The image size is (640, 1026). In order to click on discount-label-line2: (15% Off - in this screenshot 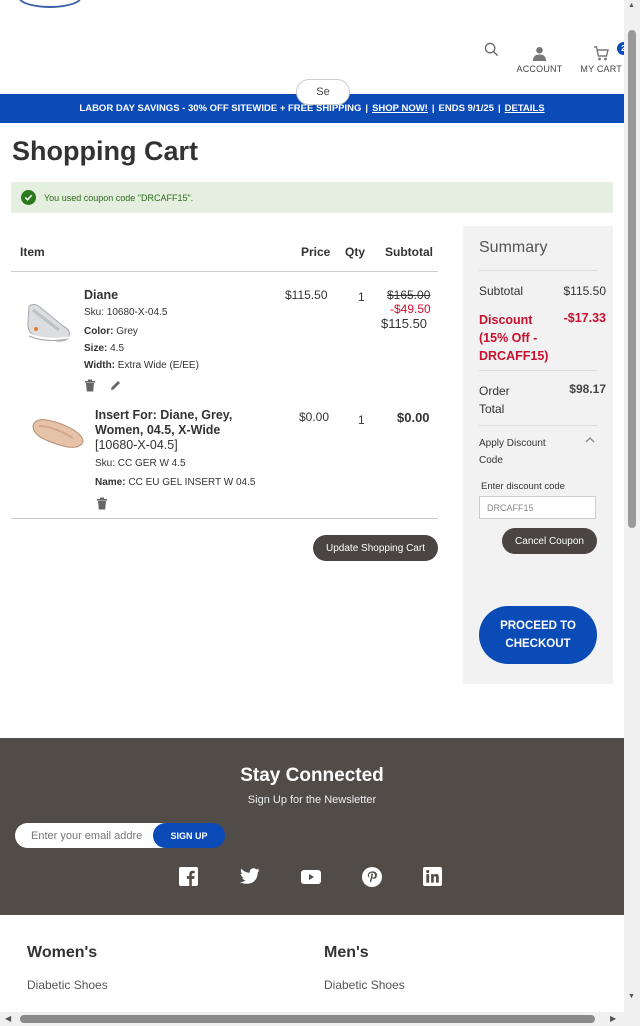, I will do `click(508, 338)`.